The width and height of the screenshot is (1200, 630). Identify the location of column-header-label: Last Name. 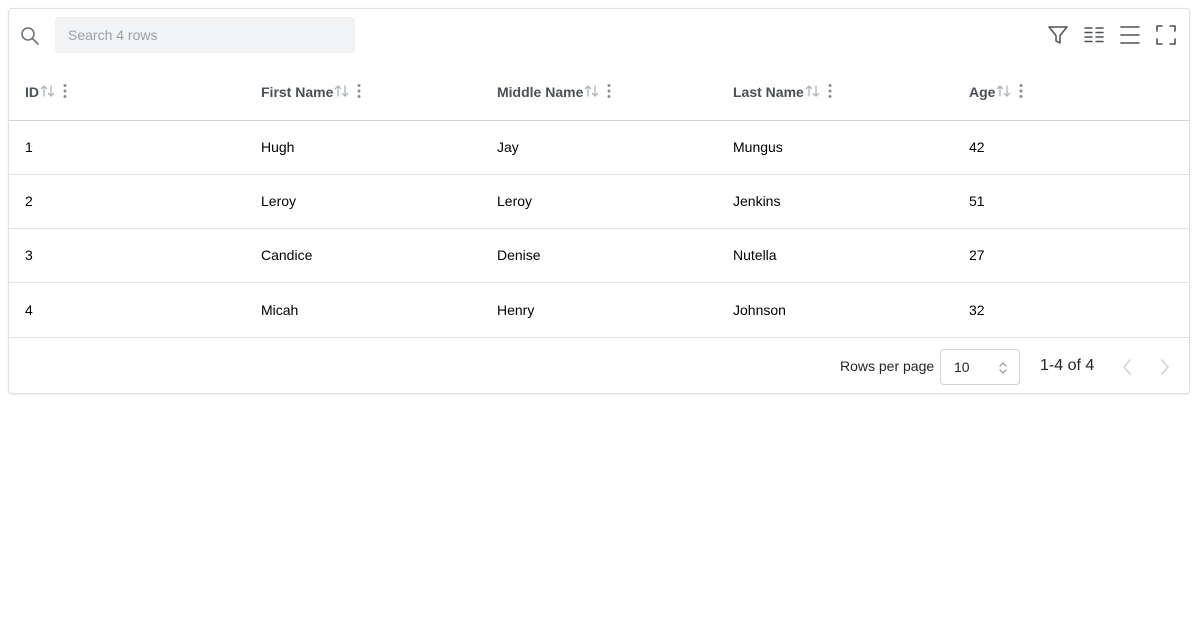
(768, 92).